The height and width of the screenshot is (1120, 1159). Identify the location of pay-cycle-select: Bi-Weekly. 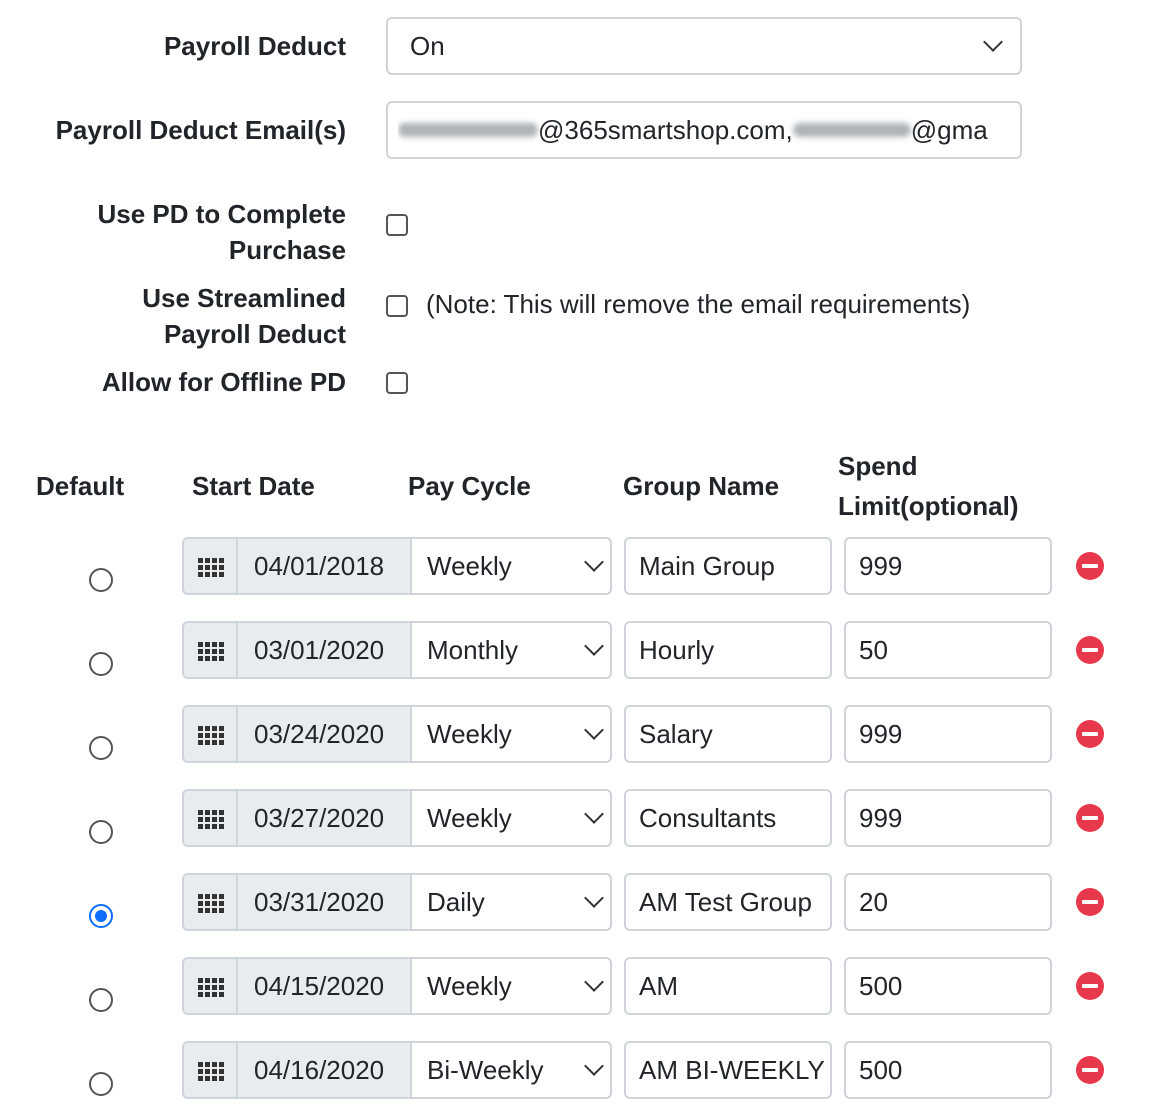
(511, 1070).